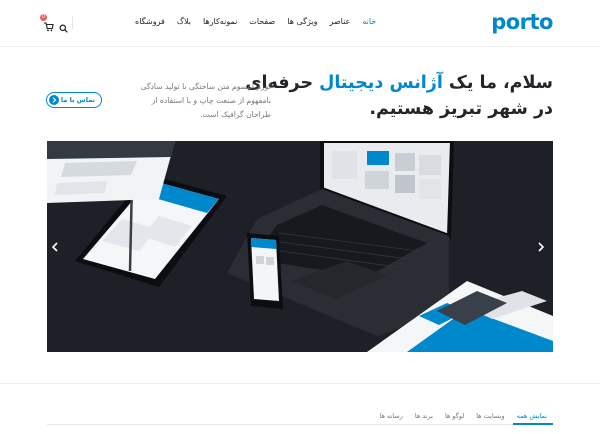 The width and height of the screenshot is (600, 434). What do you see at coordinates (184, 22) in the screenshot?
I see `nav-item-blog: بلاگ` at bounding box center [184, 22].